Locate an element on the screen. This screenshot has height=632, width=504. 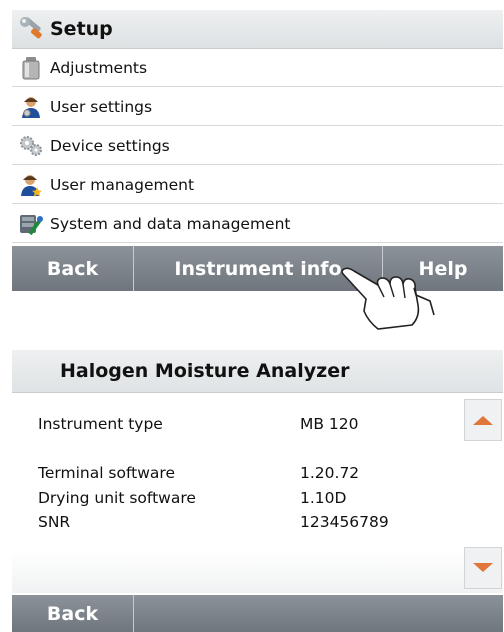
menu-item-label: User settings is located at coordinates (101, 106).